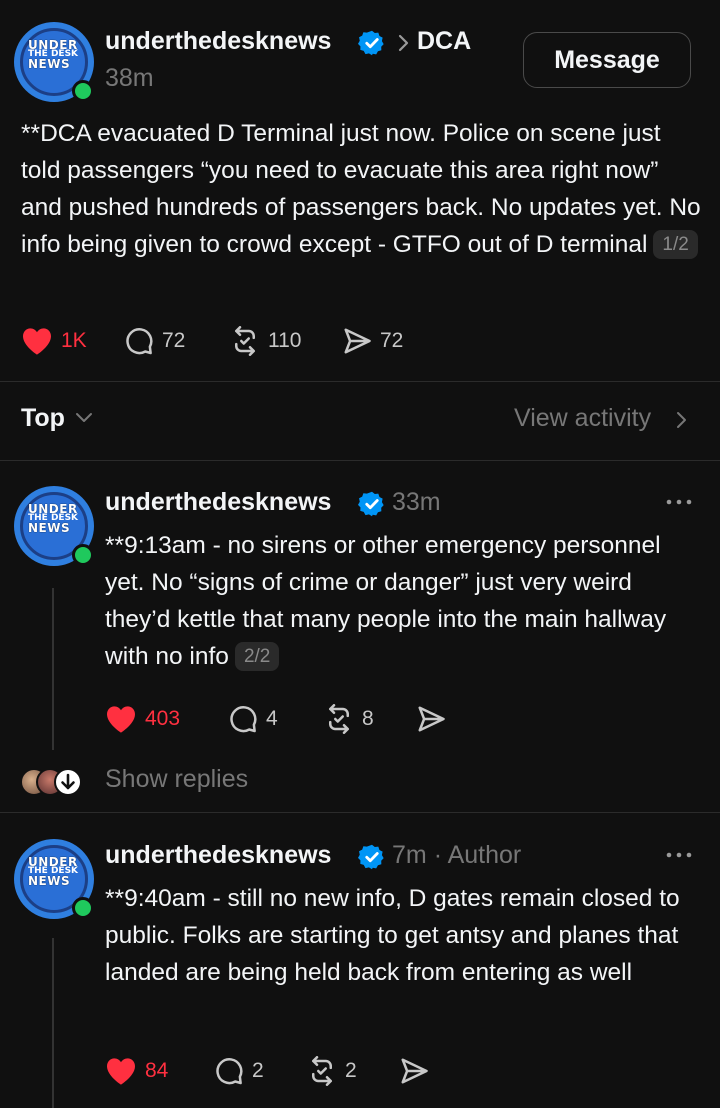 The height and width of the screenshot is (1108, 720). I want to click on reply-time: 7m · Author, so click(456, 855).